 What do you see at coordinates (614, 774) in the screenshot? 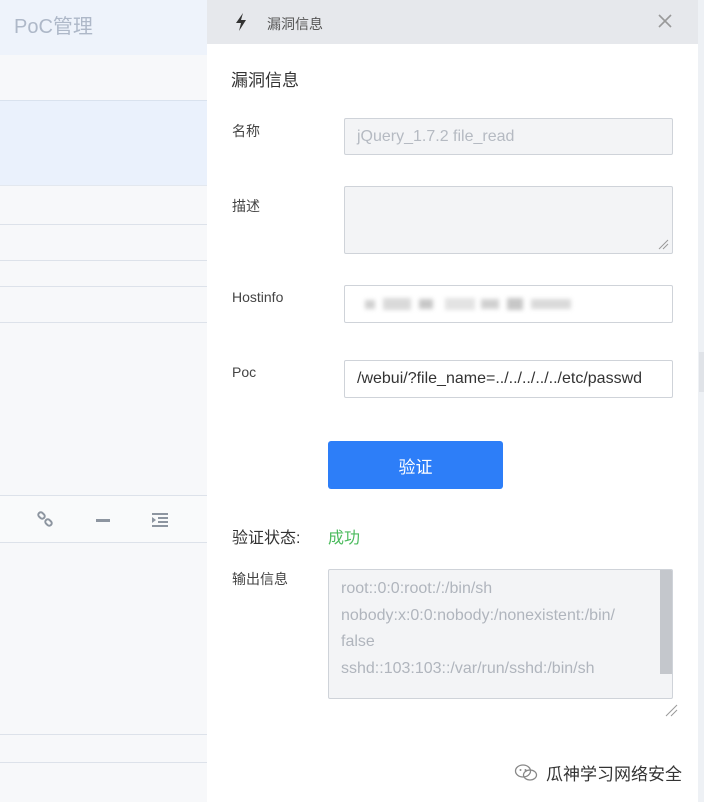
I see `watermark-text: 瓜神学习网络安全` at bounding box center [614, 774].